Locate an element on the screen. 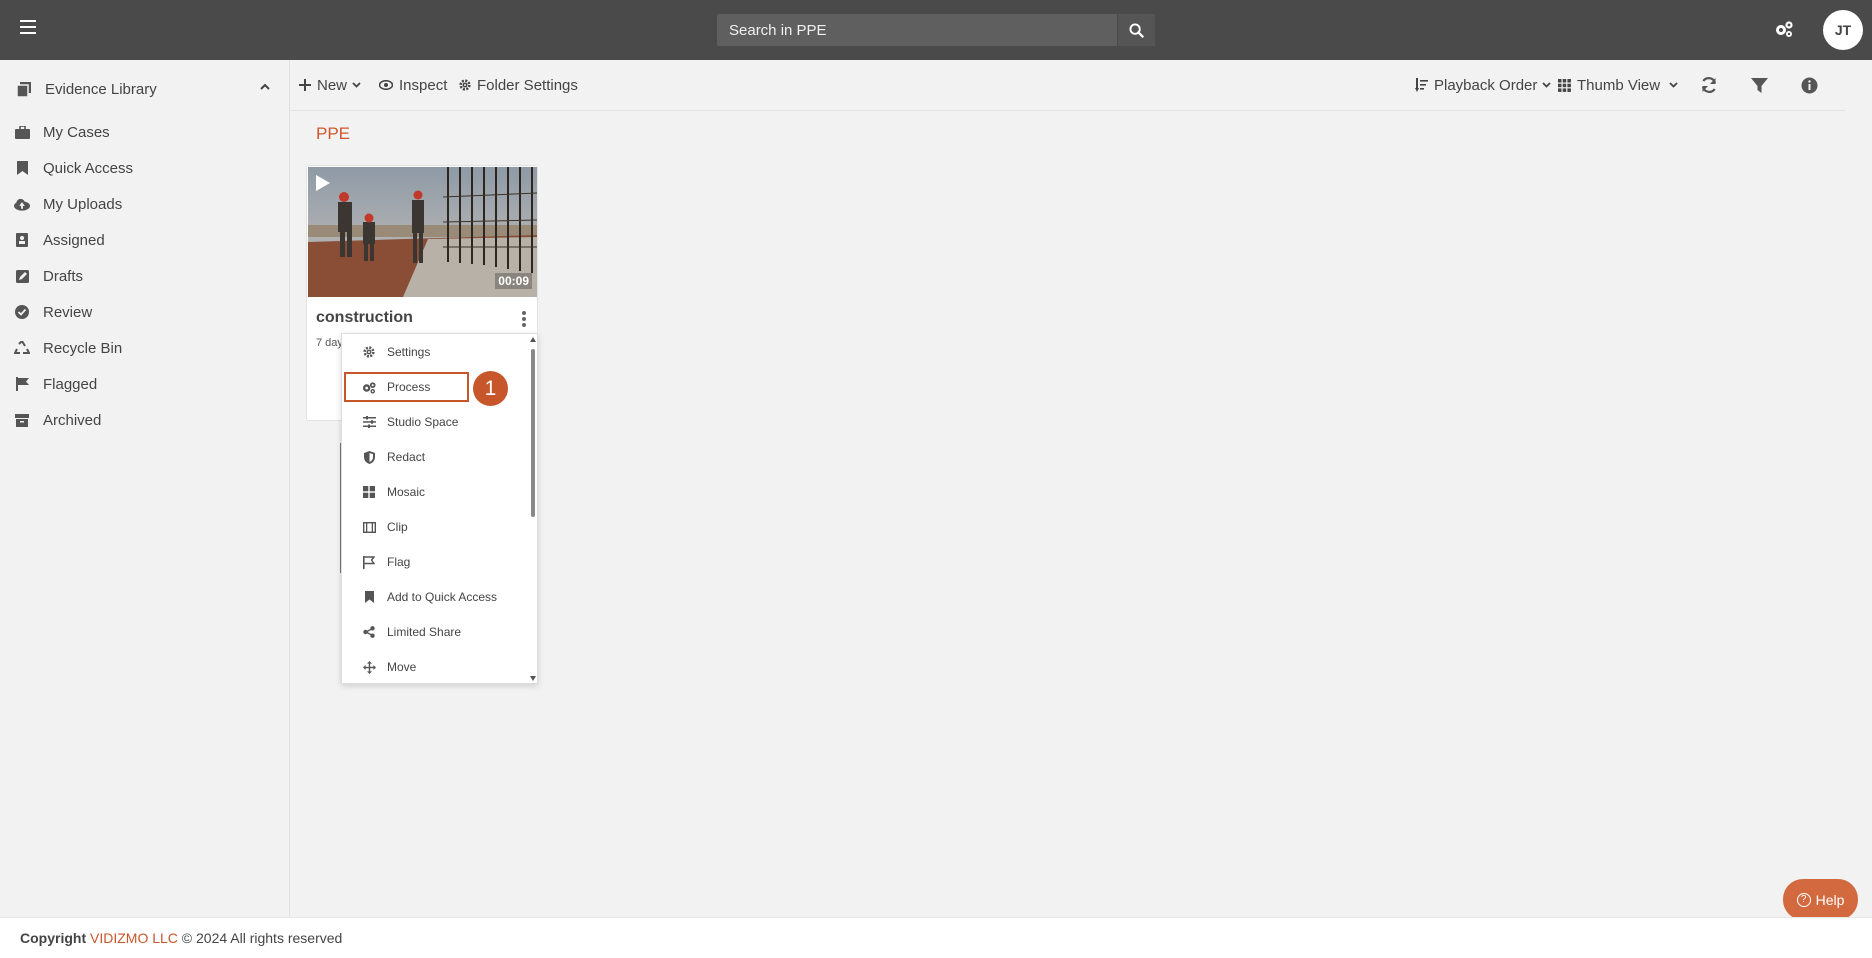  copyright-label: Copyright is located at coordinates (53, 938).